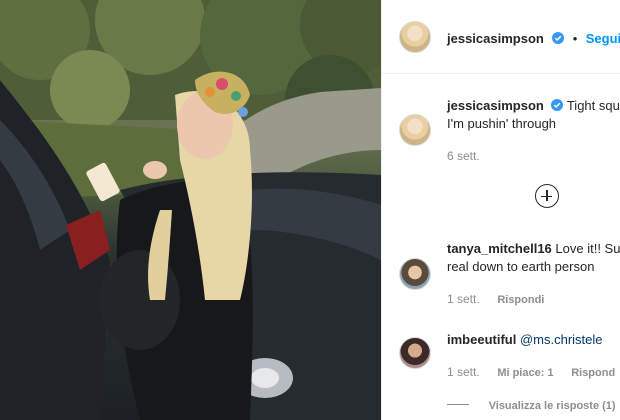  What do you see at coordinates (521, 266) in the screenshot?
I see `comment-text-line2: real down to earth person` at bounding box center [521, 266].